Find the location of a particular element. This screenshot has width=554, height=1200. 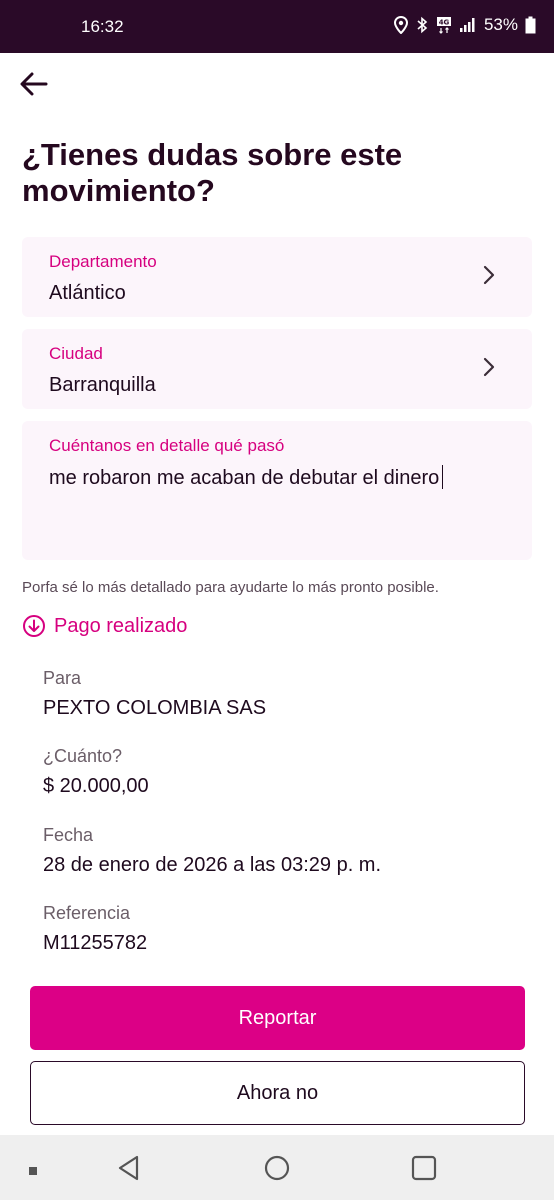

reportar-button: Reportar is located at coordinates (277, 1018).